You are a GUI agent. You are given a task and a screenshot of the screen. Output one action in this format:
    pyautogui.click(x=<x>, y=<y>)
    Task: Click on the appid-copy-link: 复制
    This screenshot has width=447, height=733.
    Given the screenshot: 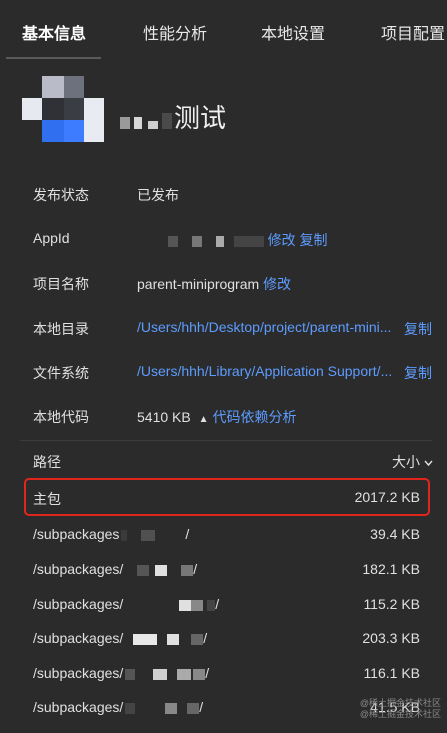 What is the action you would take?
    pyautogui.click(x=313, y=240)
    